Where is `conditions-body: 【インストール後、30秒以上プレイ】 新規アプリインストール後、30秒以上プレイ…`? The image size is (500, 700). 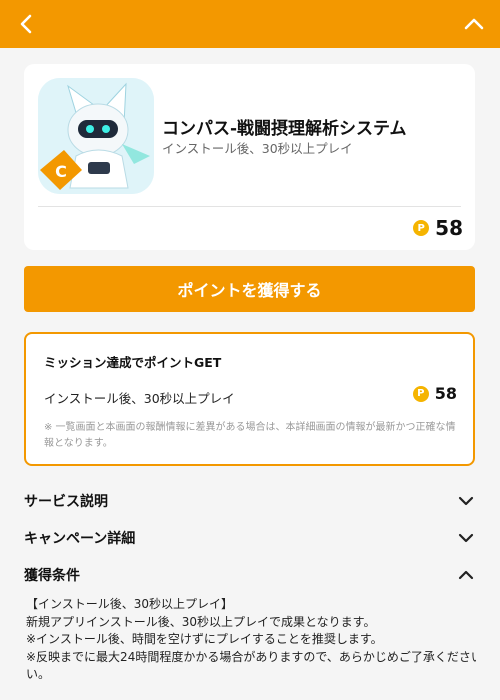 conditions-body: 【インストール後、30秒以上プレイ】 新規アプリインストール後、30秒以上プレイ… is located at coordinates (251, 640).